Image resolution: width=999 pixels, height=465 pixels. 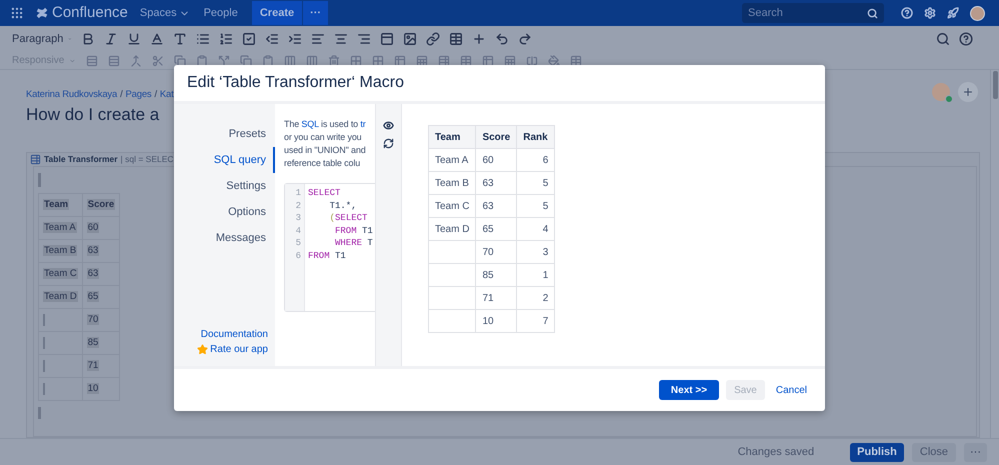 What do you see at coordinates (134, 39) in the screenshot?
I see `underline-icon` at bounding box center [134, 39].